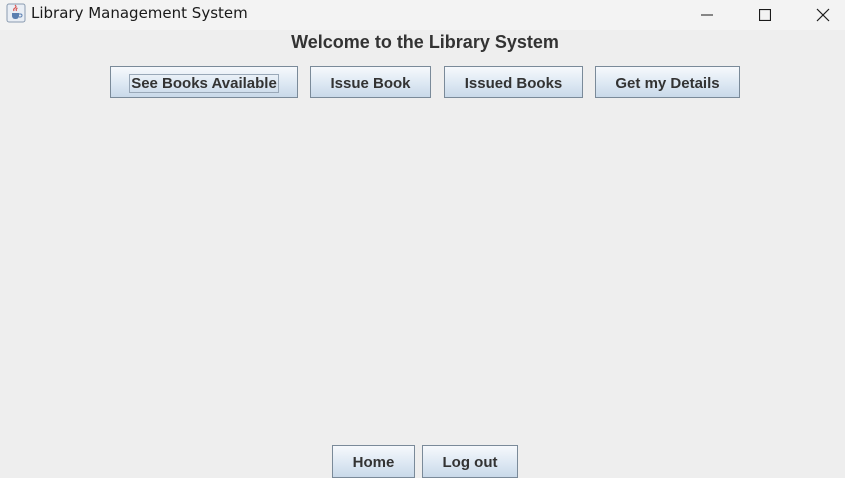 Image resolution: width=845 pixels, height=478 pixels. I want to click on logout-button: Log out, so click(470, 461).